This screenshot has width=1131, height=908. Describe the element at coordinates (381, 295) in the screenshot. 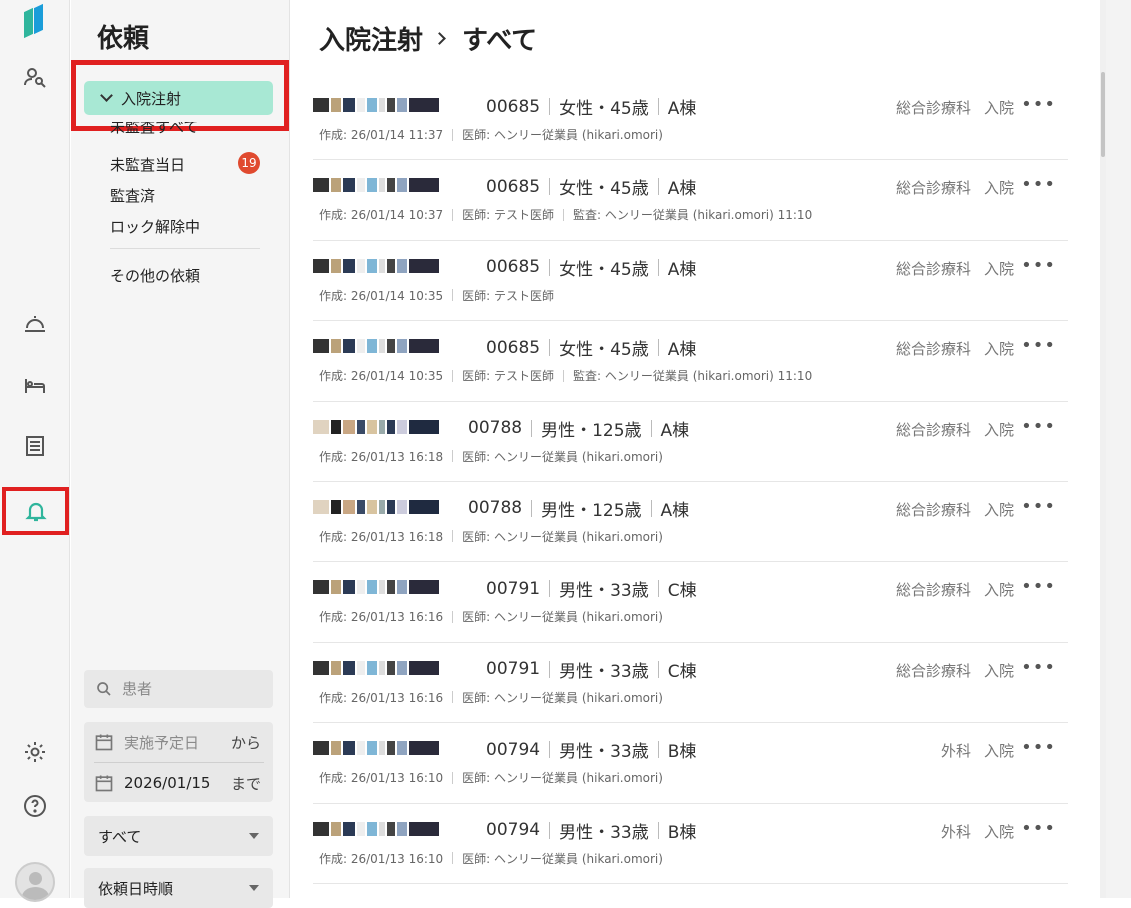

I see `meta-field: 作成: 26/01/14 10:35` at that location.